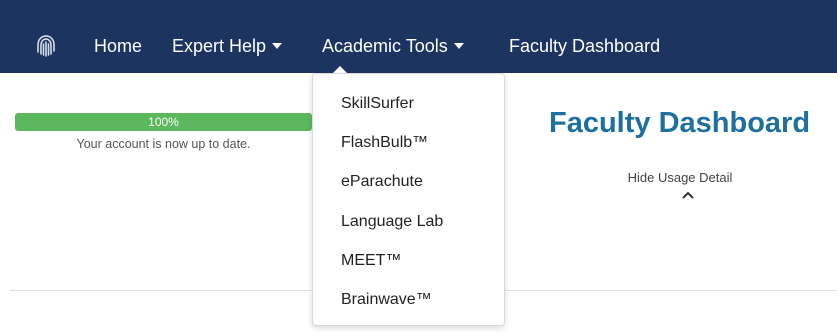  What do you see at coordinates (377, 104) in the screenshot?
I see `menu-item-skillsurfer: SkillSurfer` at bounding box center [377, 104].